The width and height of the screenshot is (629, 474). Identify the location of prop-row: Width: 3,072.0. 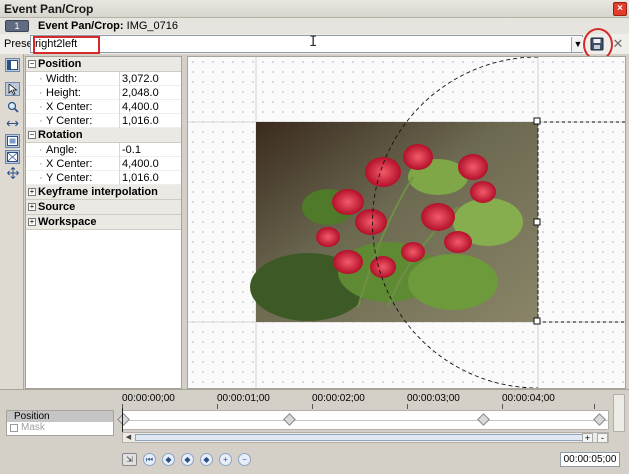
(103, 79).